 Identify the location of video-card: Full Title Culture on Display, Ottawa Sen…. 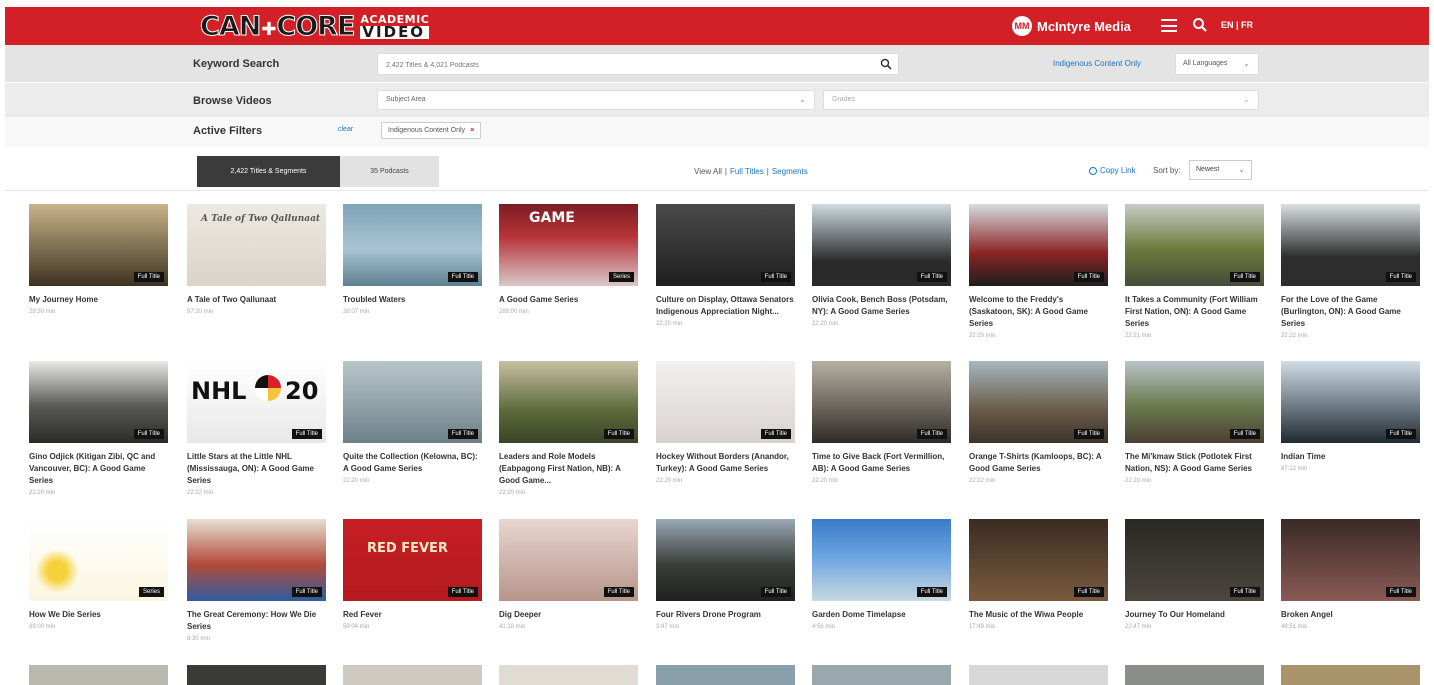
(725, 265).